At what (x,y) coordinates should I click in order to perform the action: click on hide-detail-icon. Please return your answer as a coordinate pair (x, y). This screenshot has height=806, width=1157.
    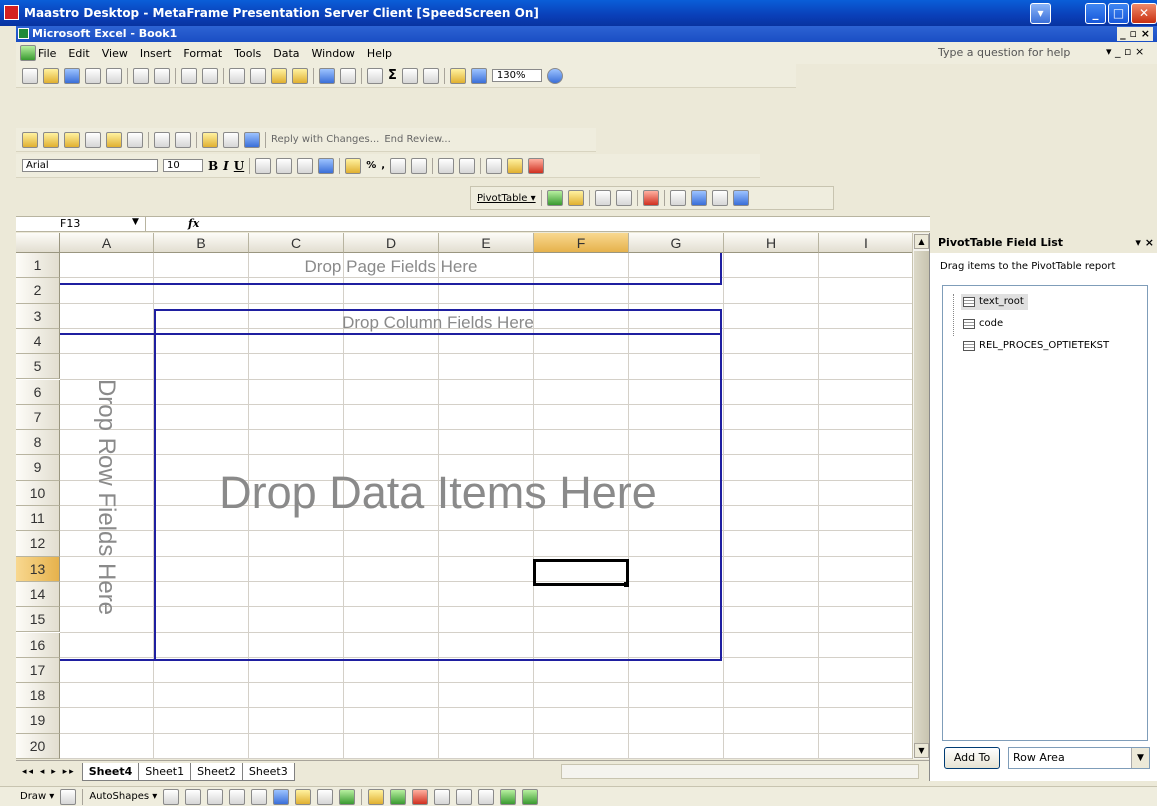
    Looking at the image, I should click on (602, 198).